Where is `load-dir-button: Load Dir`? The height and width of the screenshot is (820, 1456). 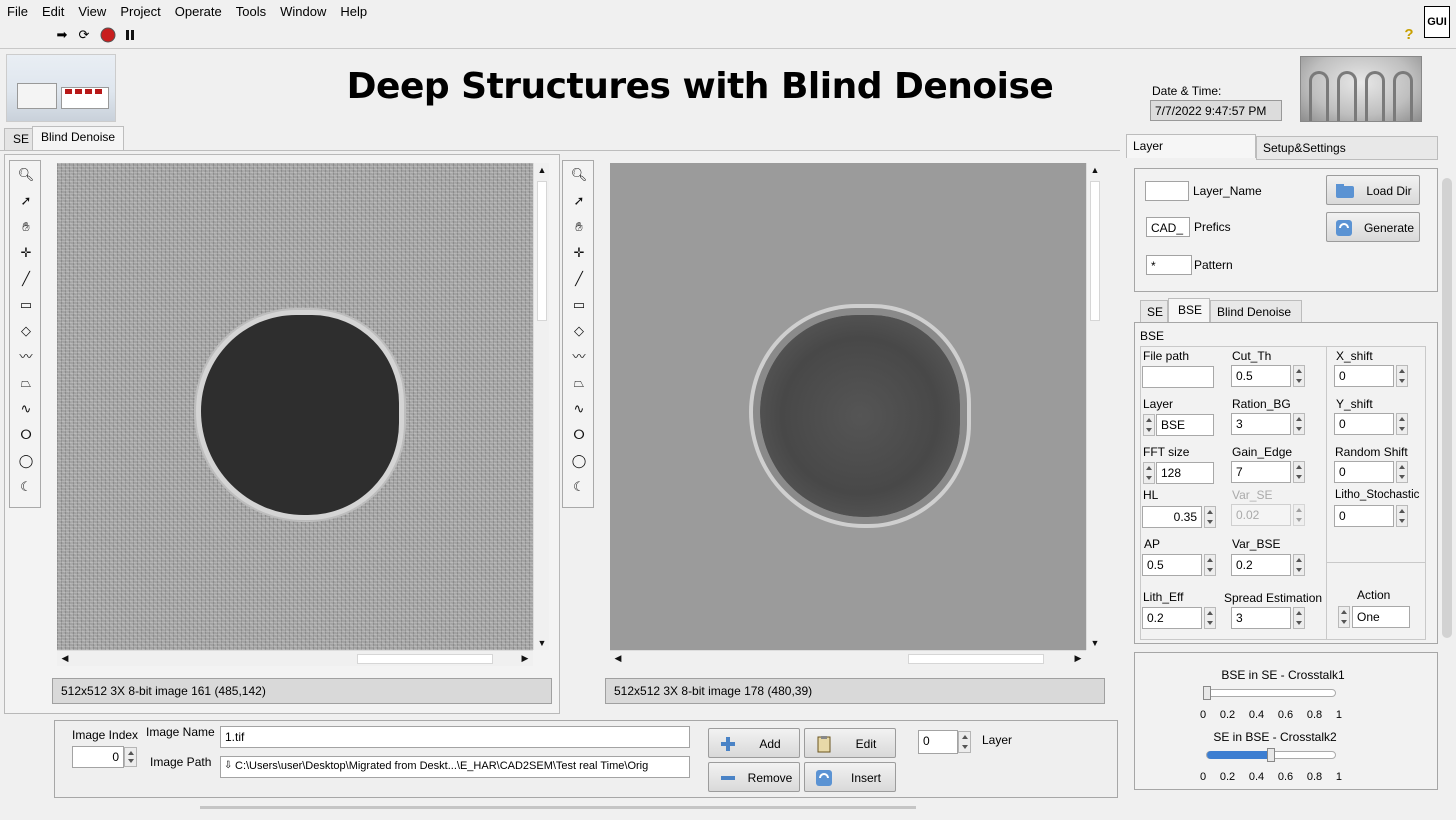
load-dir-button: Load Dir is located at coordinates (1373, 190).